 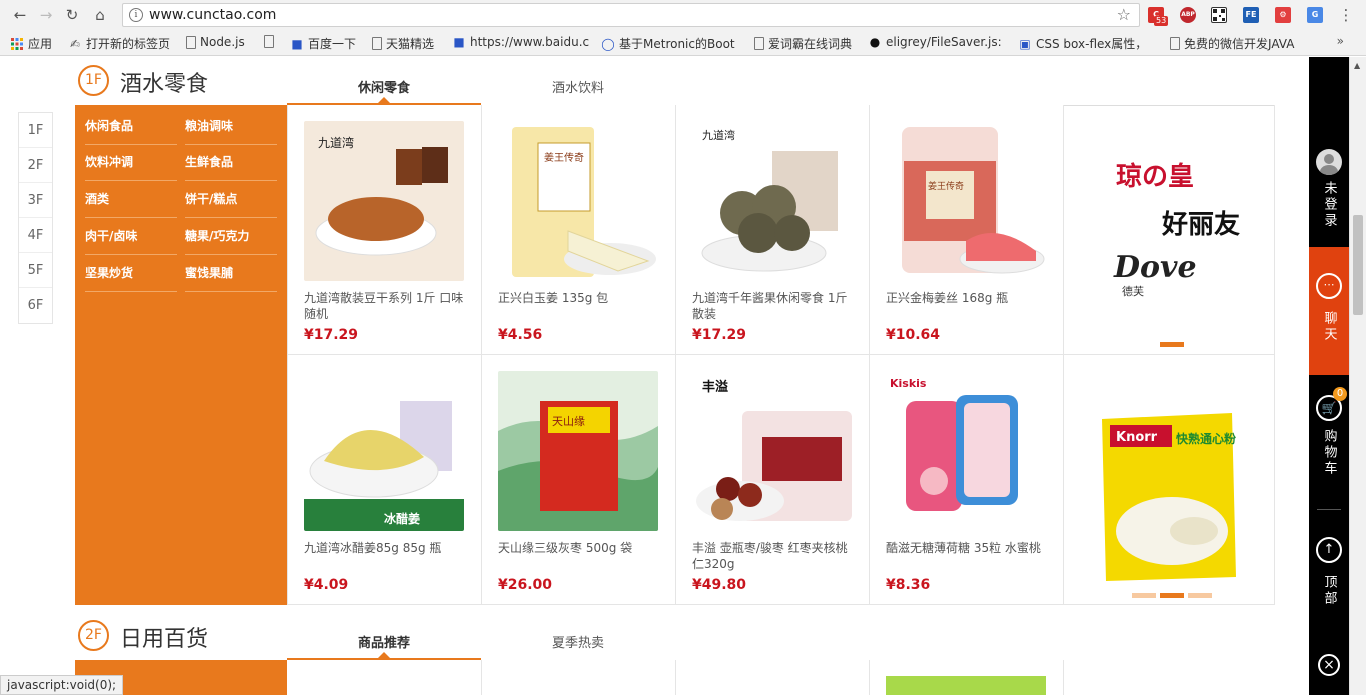 I want to click on tab-drinks: 酒水饮料, so click(x=578, y=86).